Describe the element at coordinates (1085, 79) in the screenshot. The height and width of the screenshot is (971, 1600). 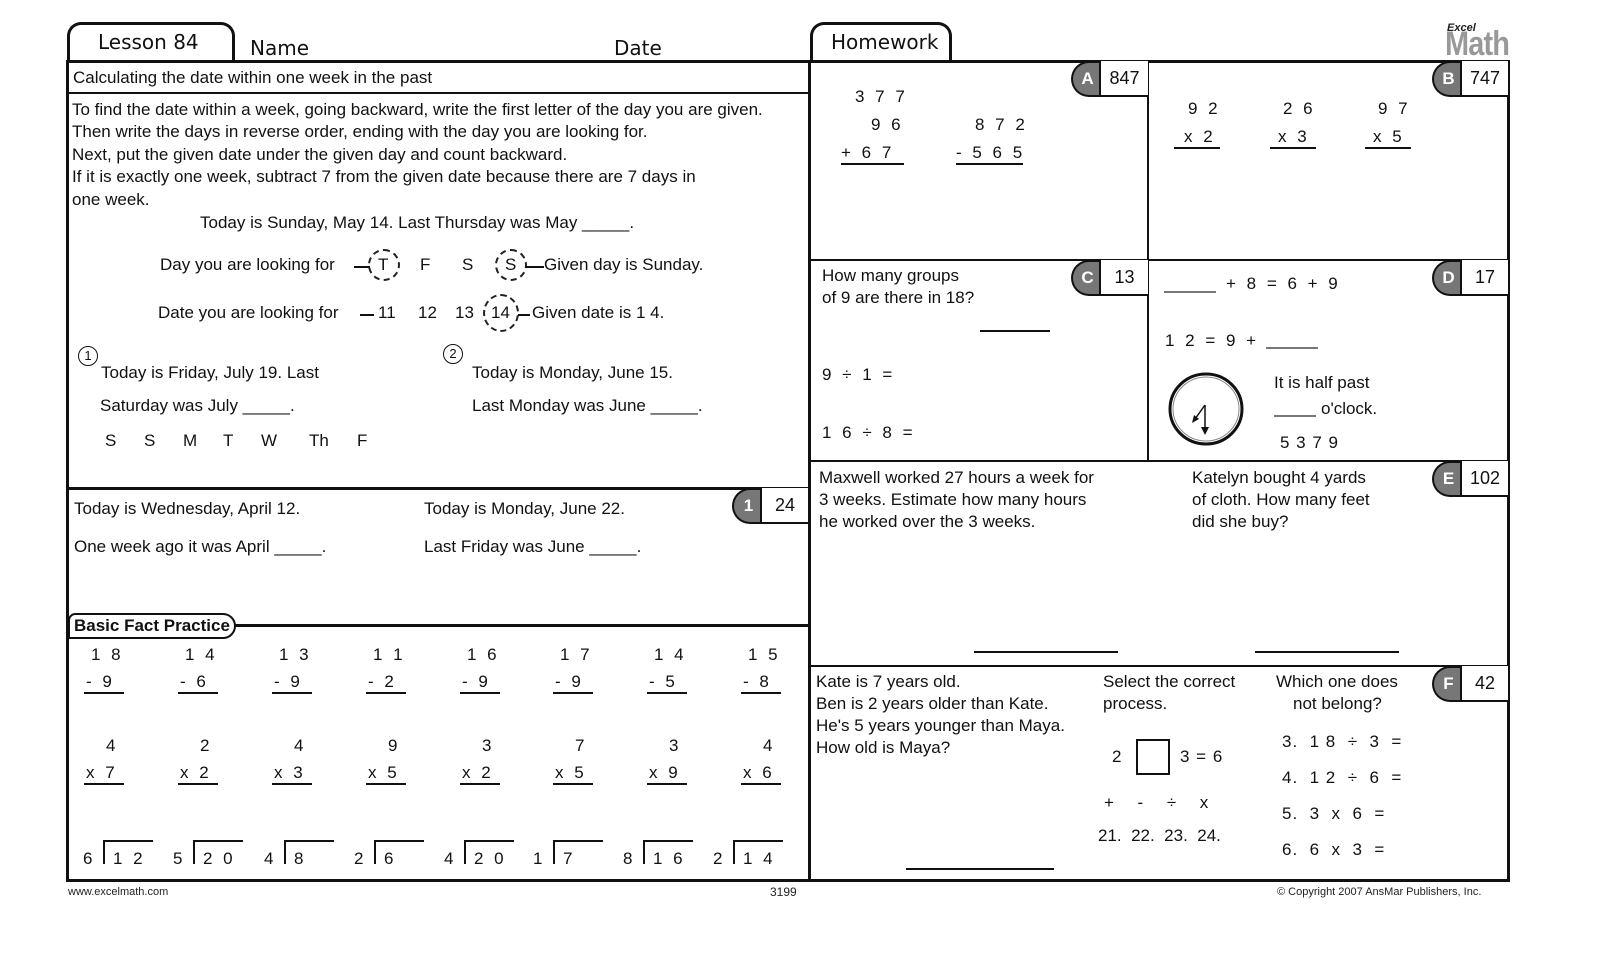
I see `badge-label: A` at that location.